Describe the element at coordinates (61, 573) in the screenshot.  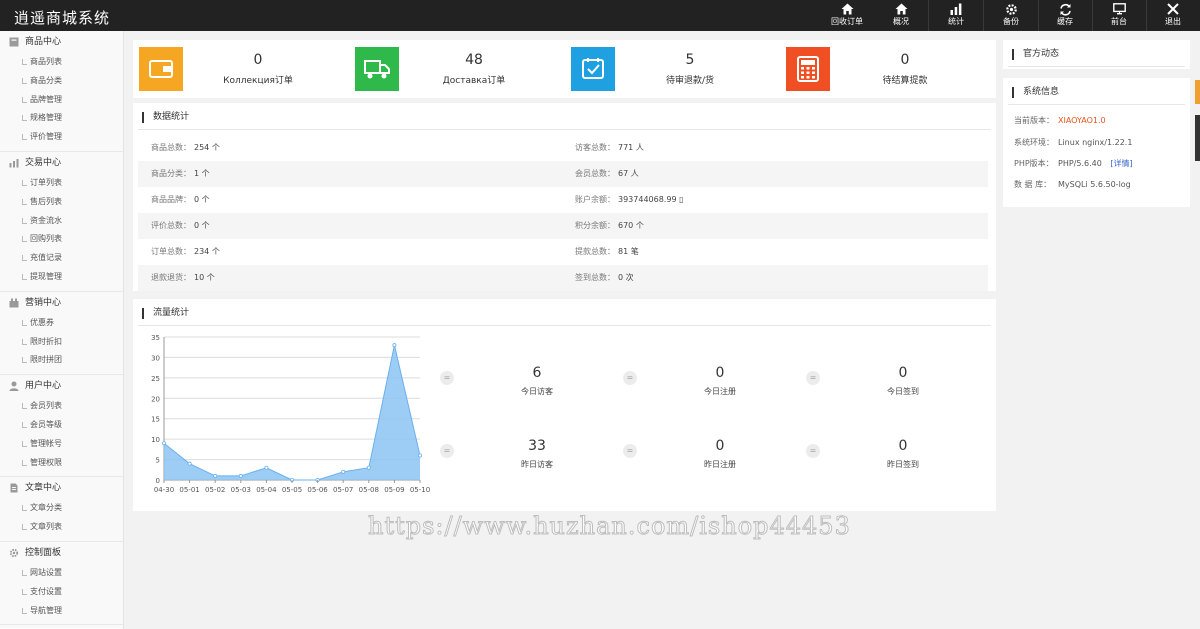
I see `sidebar-item-site-settings: 网站设置` at that location.